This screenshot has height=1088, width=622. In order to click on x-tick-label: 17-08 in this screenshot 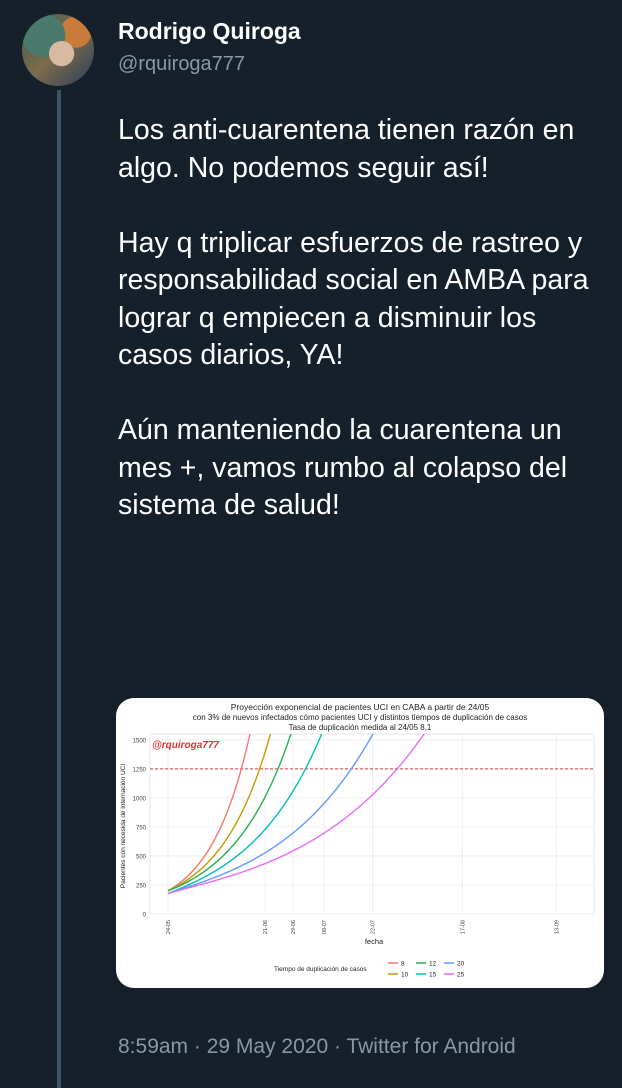, I will do `click(464, 927)`.